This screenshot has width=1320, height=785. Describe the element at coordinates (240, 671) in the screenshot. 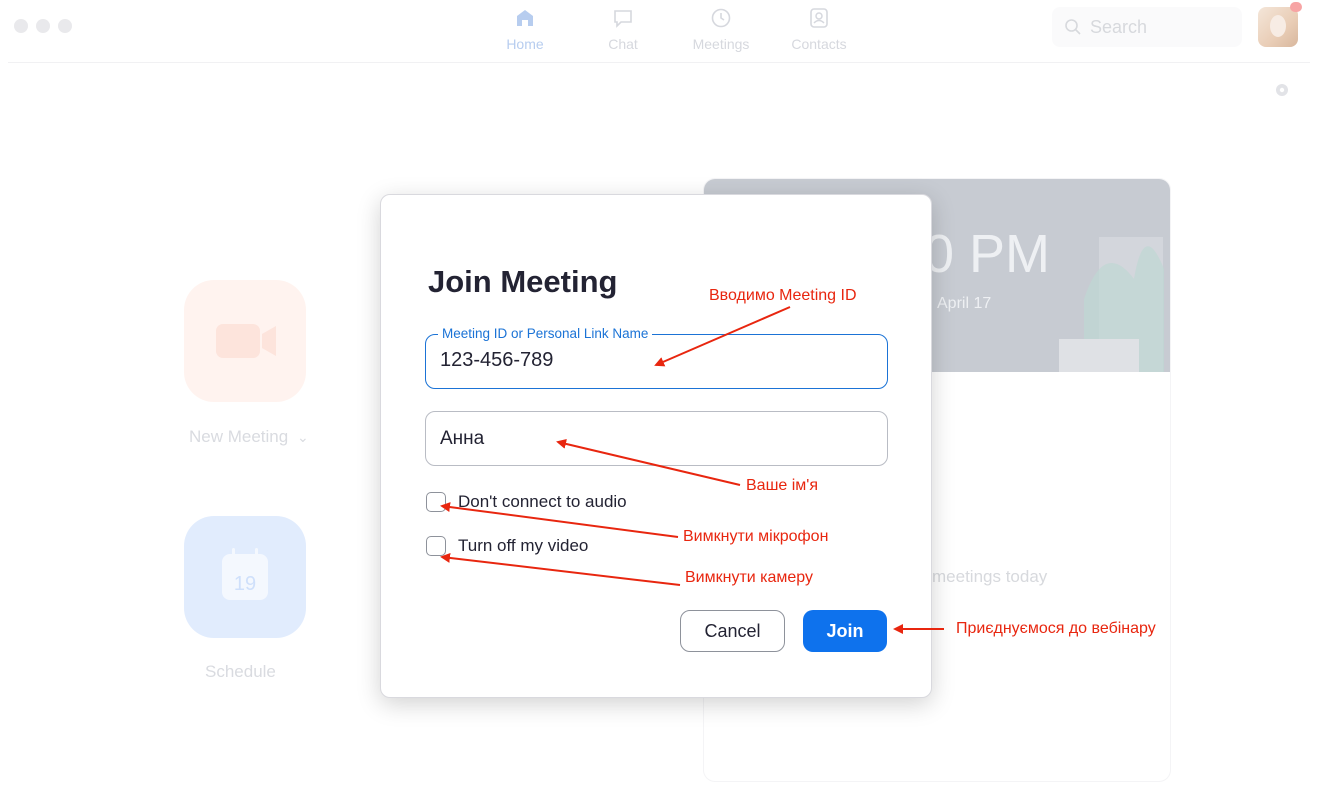

I see `schedule-label: Schedule` at that location.